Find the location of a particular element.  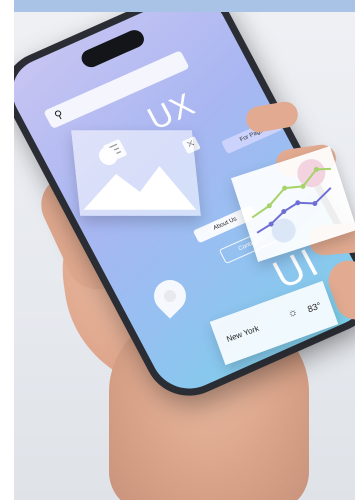

image-icon is located at coordinates (140, 178).